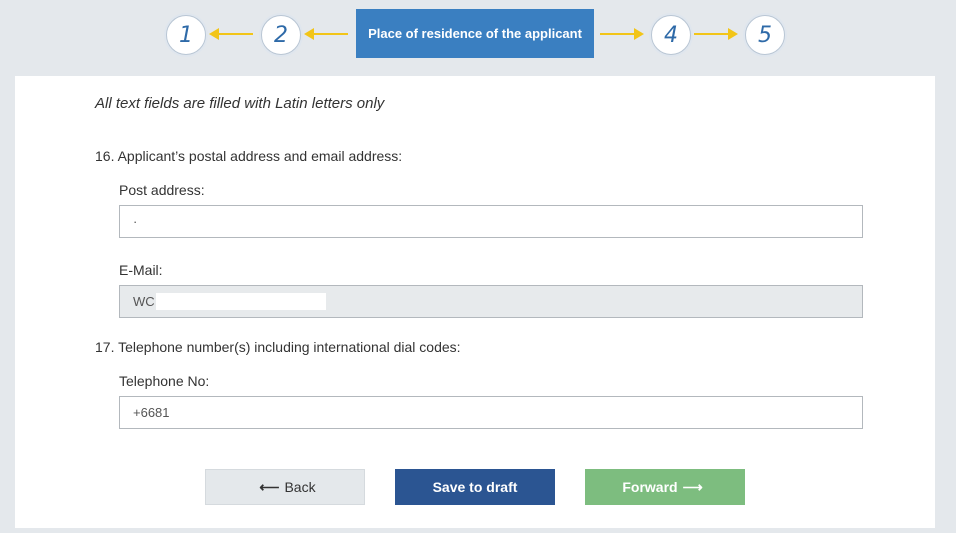 The image size is (956, 533). What do you see at coordinates (269, 486) in the screenshot?
I see `arrow-left-icon: ⟵` at bounding box center [269, 486].